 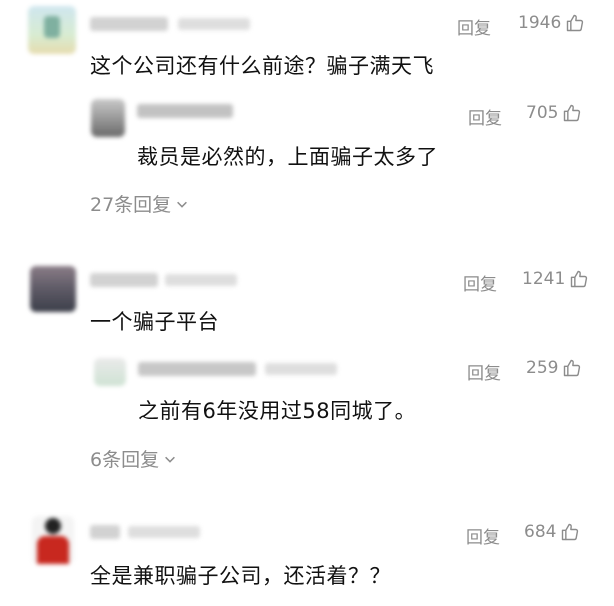 I want to click on comment-text: 裁员是必然的，上面骗子太多了, so click(x=287, y=157).